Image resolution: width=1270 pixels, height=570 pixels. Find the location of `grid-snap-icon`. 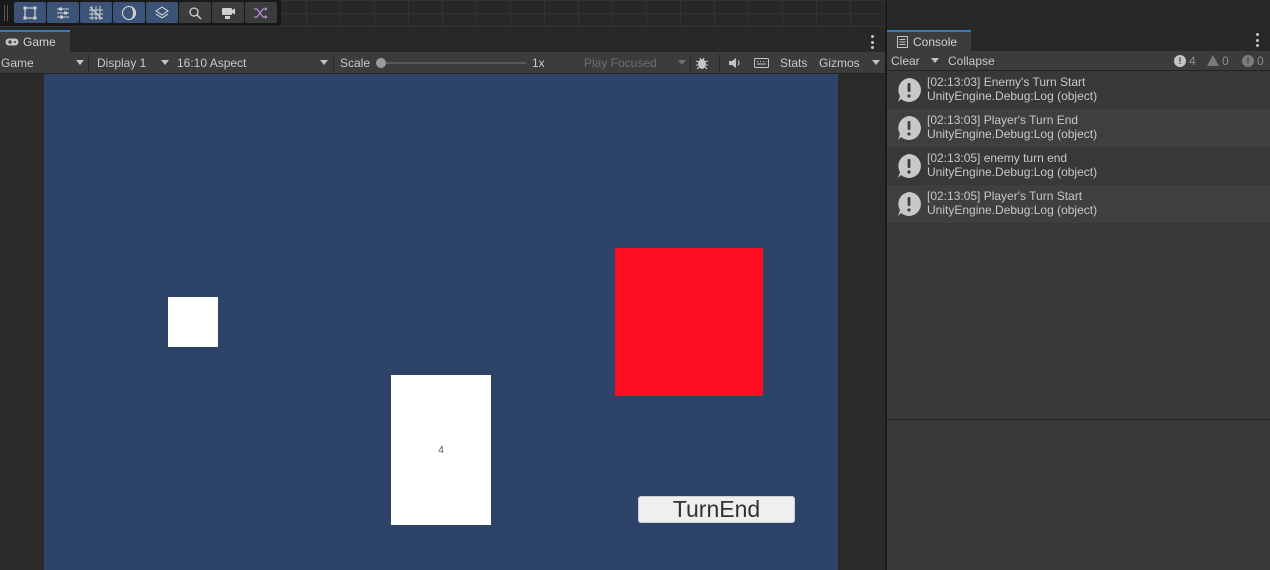

grid-snap-icon is located at coordinates (96, 12).